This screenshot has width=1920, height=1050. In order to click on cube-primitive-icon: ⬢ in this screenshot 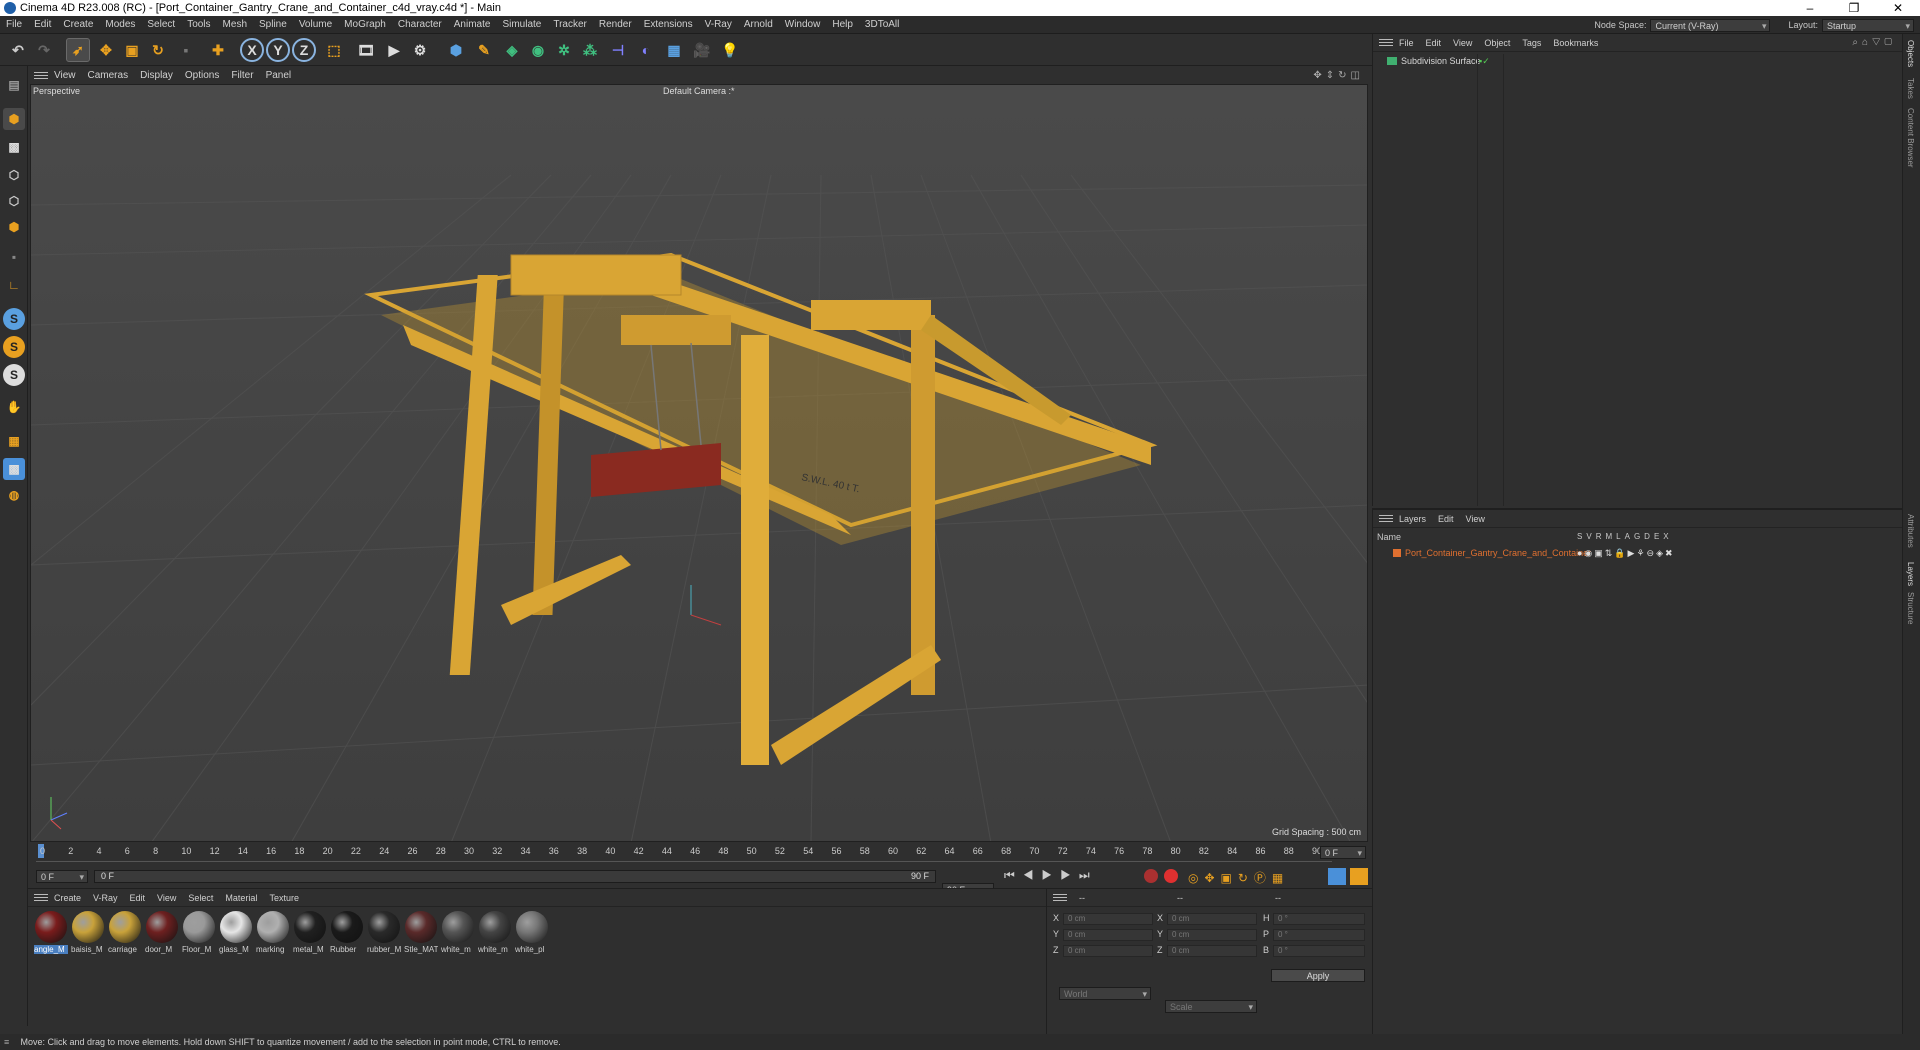, I will do `click(456, 50)`.